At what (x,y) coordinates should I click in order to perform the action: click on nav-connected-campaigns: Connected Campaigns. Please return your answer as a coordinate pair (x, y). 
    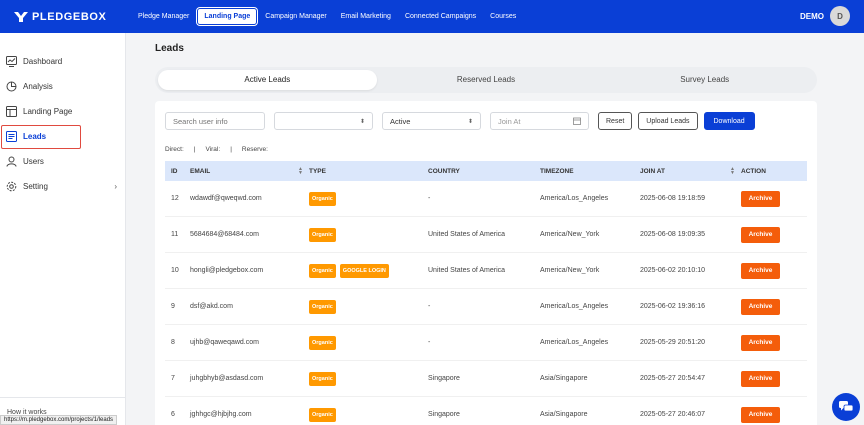
    Looking at the image, I should click on (440, 16).